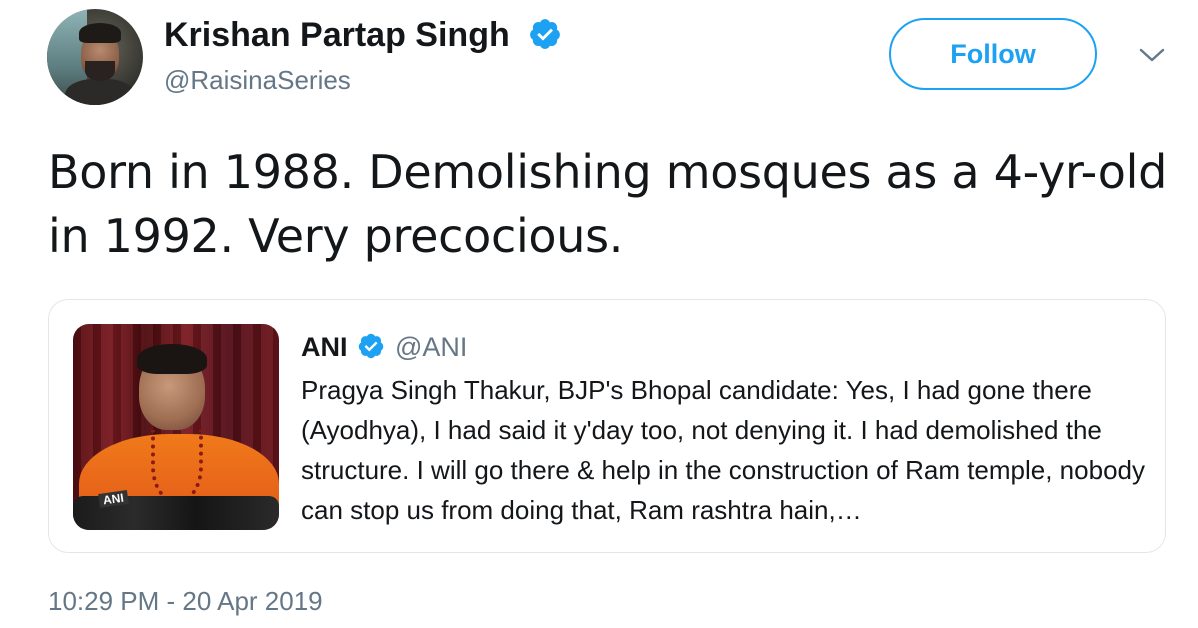 The height and width of the screenshot is (628, 1198). I want to click on author-avatar, so click(95, 57).